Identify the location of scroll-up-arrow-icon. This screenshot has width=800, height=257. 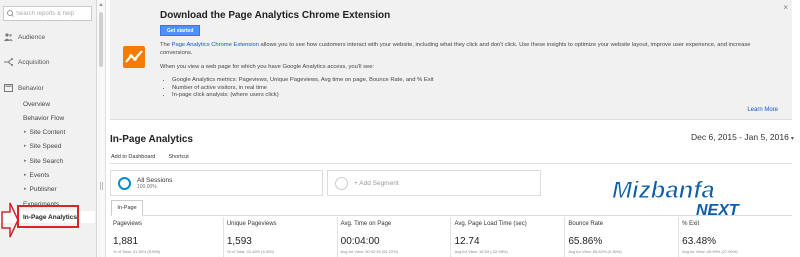
(101, 4).